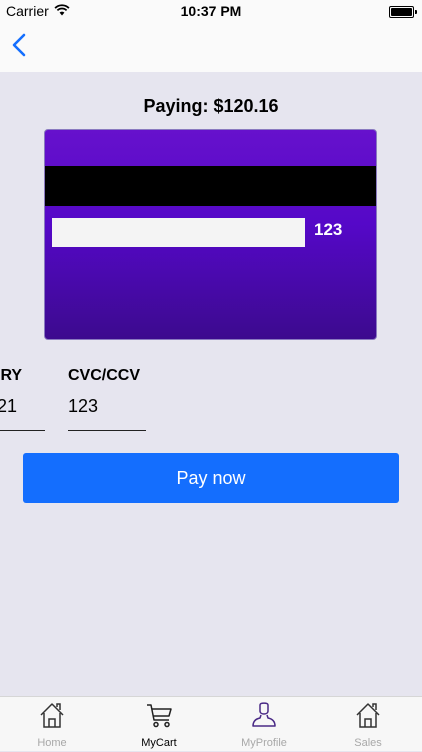  What do you see at coordinates (211, 723) in the screenshot?
I see `tab-bar: Home MyCart MyProfile Sales` at bounding box center [211, 723].